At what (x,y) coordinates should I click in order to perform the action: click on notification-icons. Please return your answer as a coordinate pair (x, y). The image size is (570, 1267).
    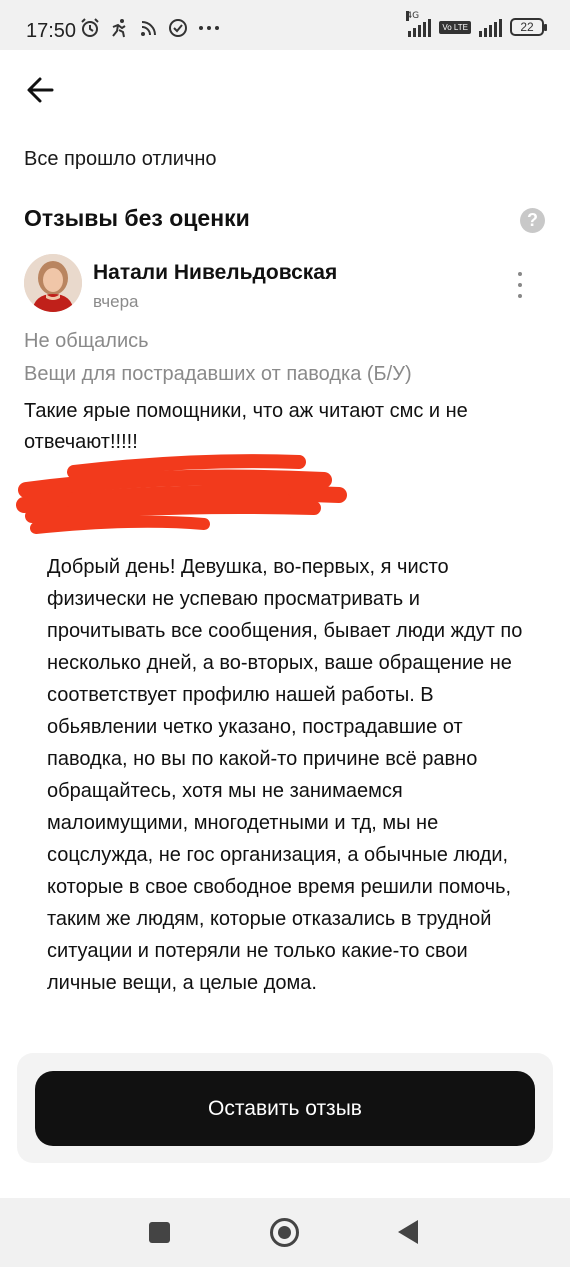
    Looking at the image, I should click on (150, 28).